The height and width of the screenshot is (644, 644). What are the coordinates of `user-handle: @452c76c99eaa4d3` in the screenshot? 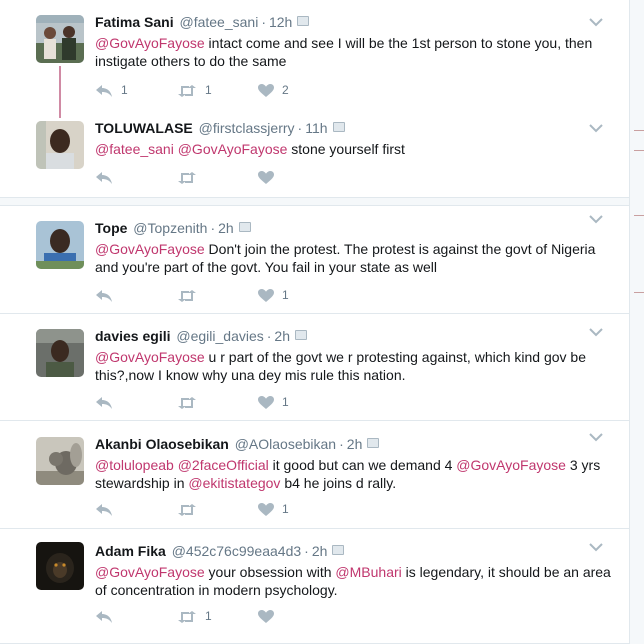 It's located at (236, 551).